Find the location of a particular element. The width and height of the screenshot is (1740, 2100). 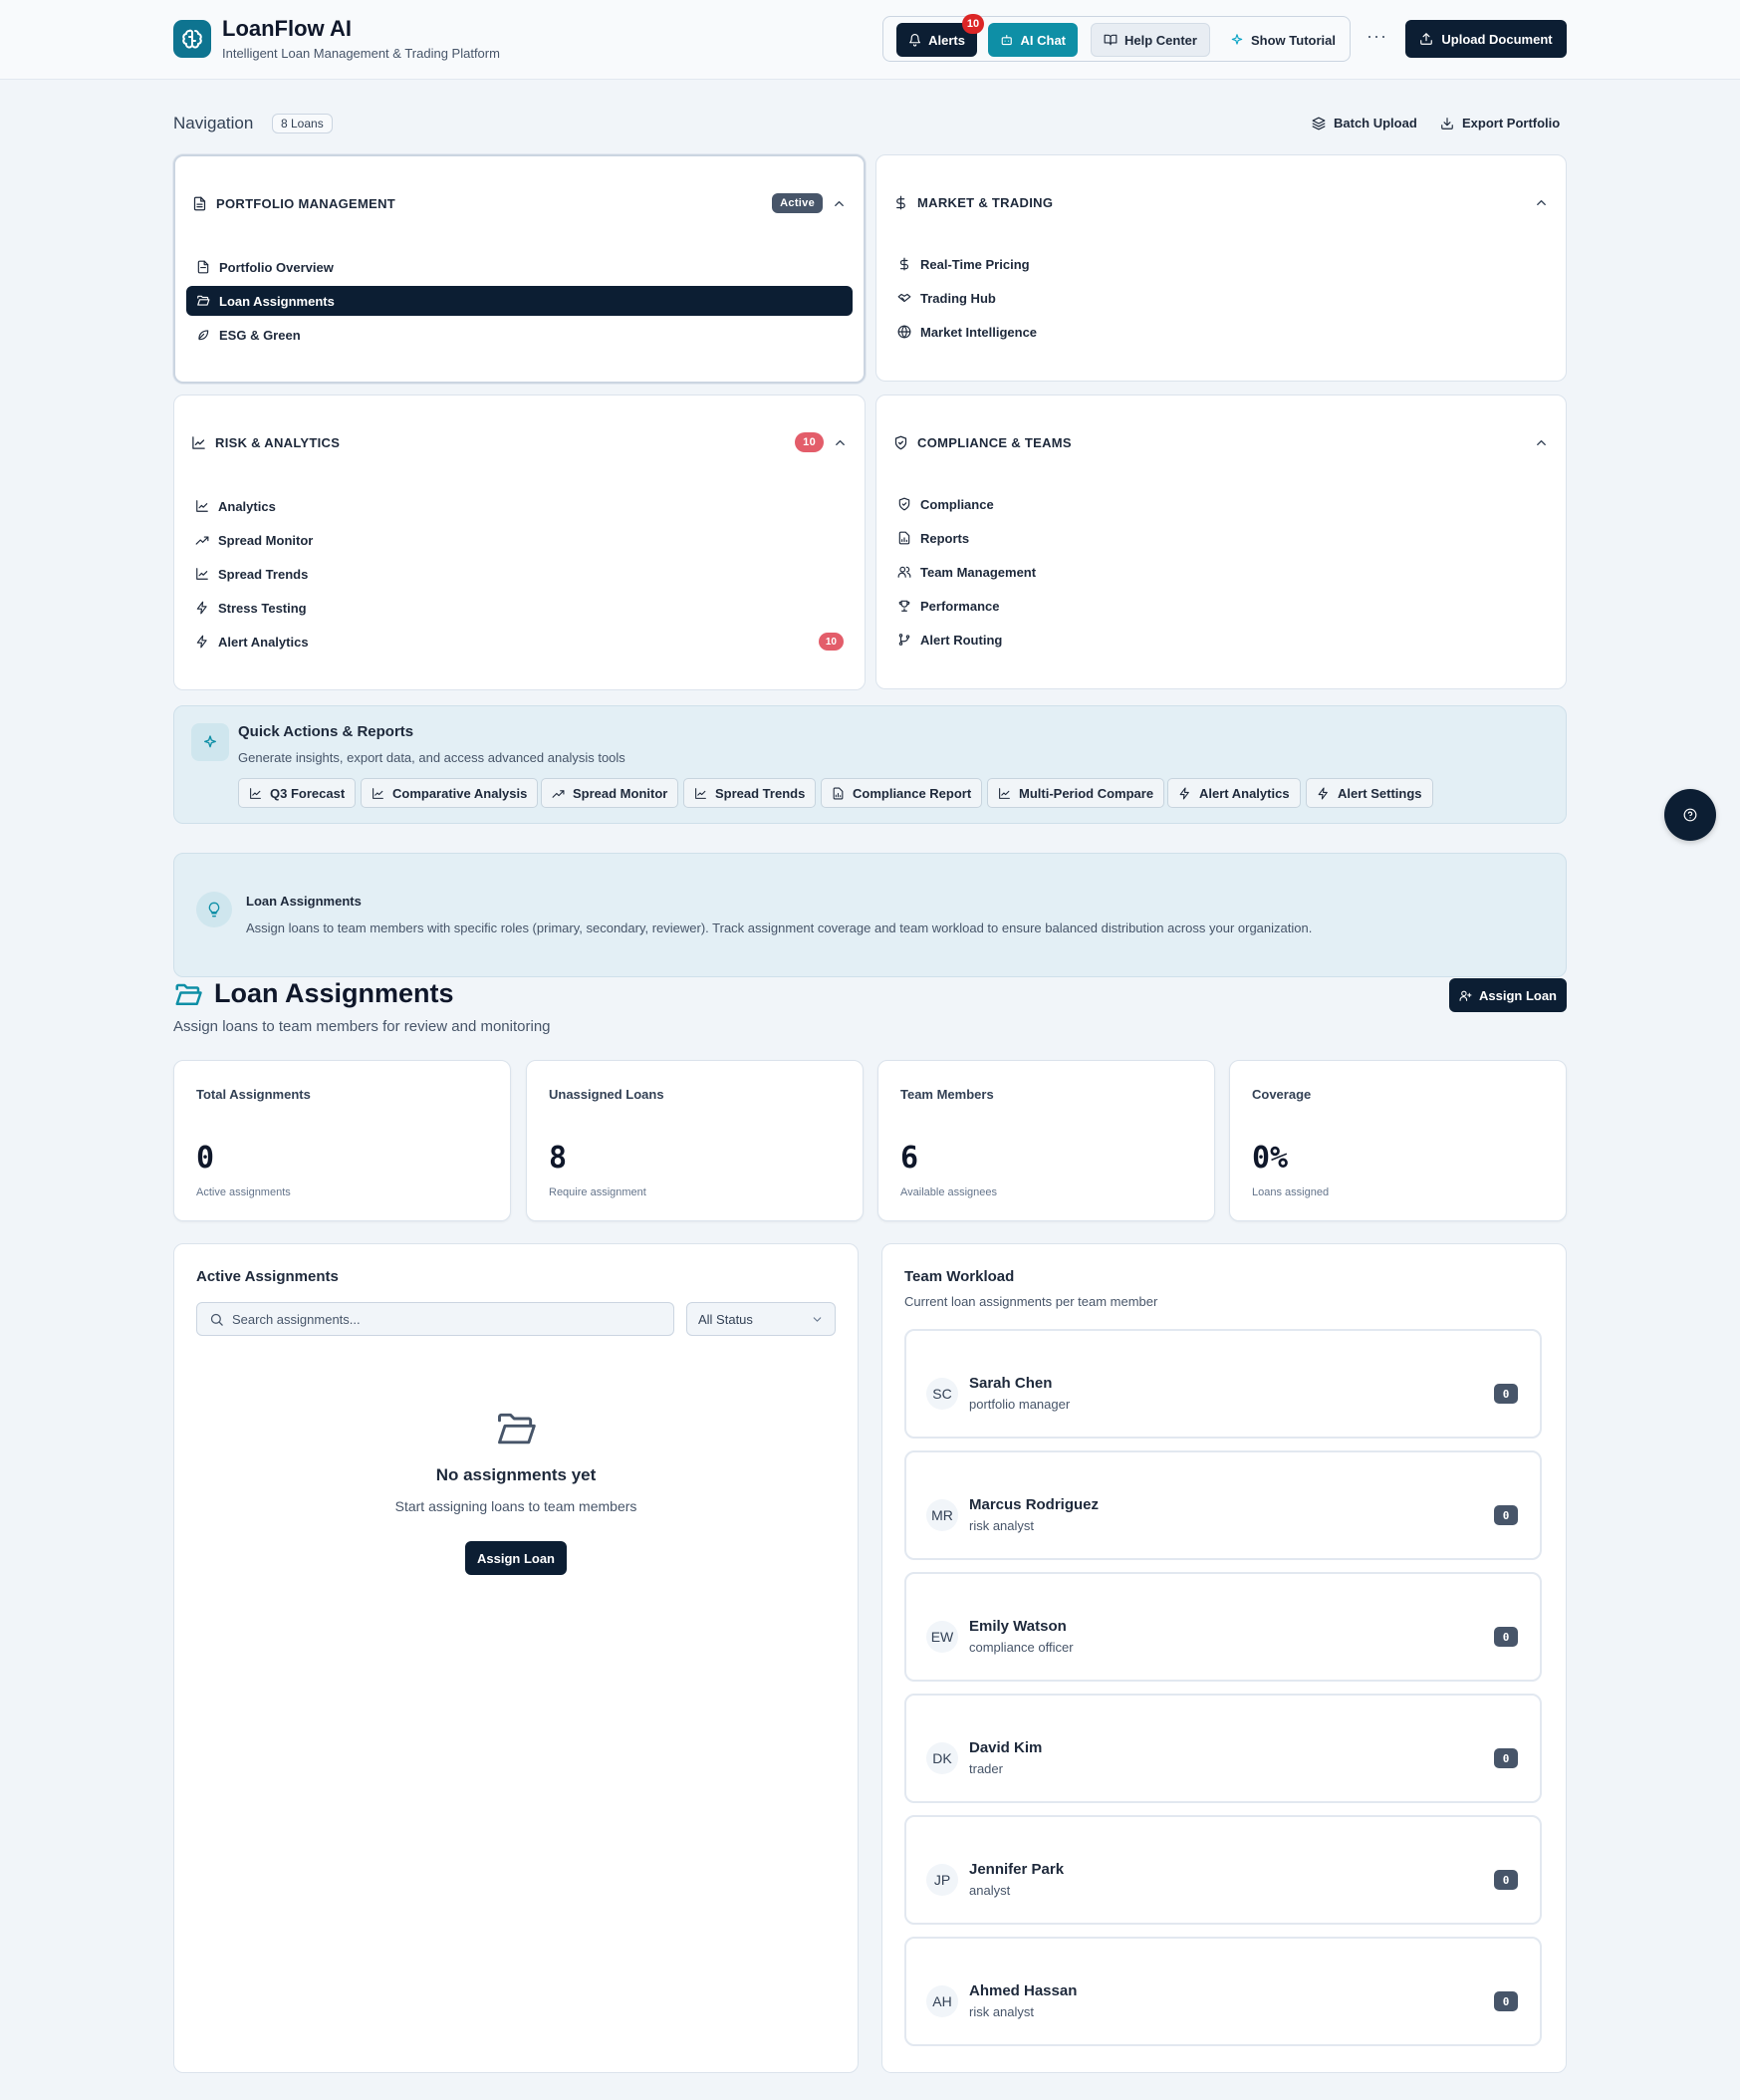

nav-item-real-time-pricing: Real-Time Pricing is located at coordinates (1221, 264).